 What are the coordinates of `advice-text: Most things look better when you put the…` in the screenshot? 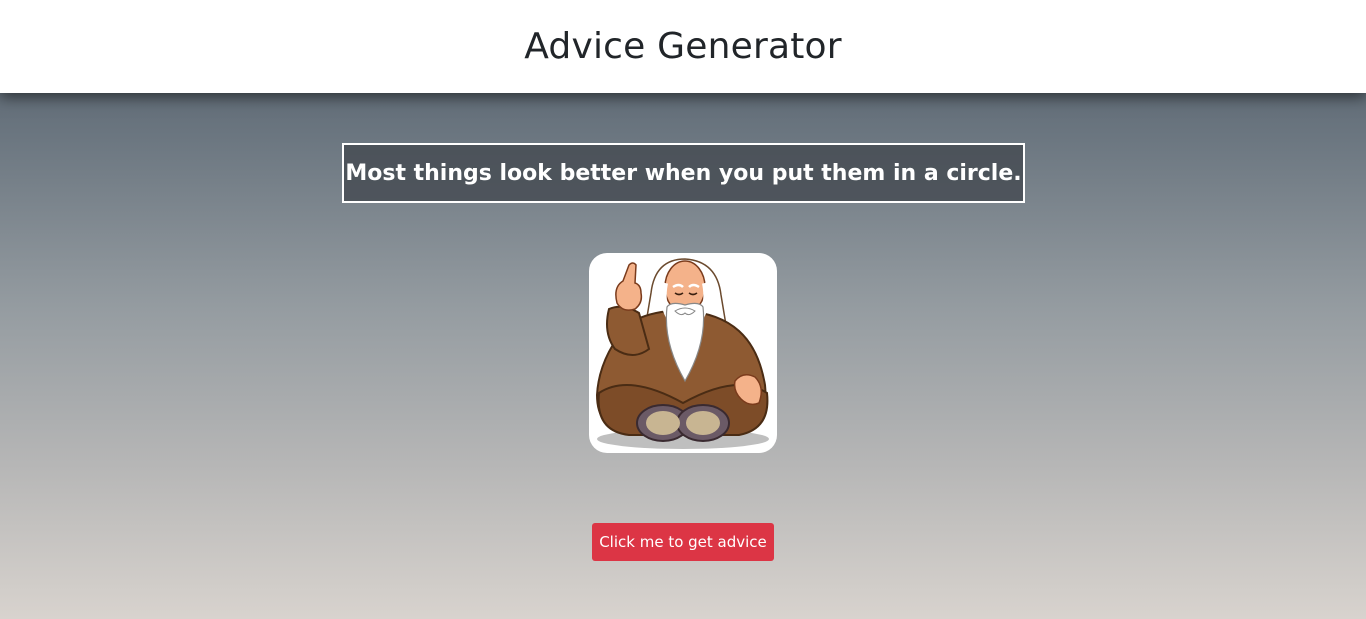 It's located at (683, 173).